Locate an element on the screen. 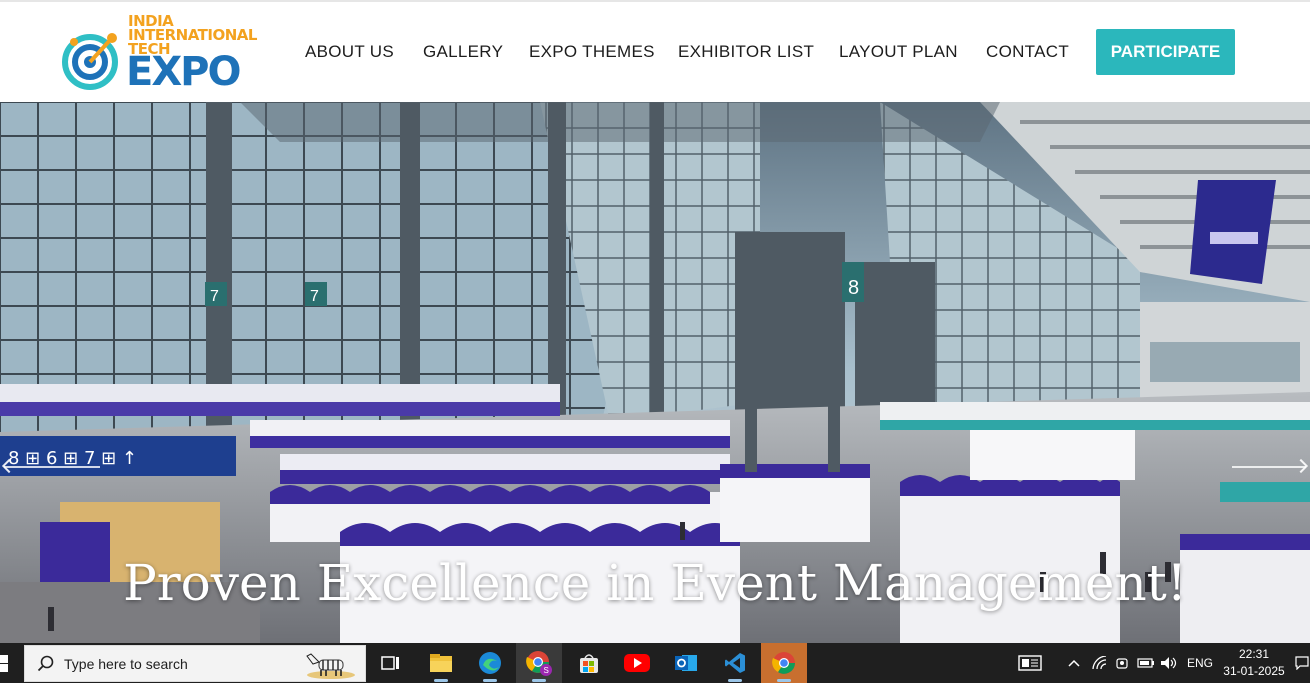  nav-about-us: ABOUT US is located at coordinates (349, 52).